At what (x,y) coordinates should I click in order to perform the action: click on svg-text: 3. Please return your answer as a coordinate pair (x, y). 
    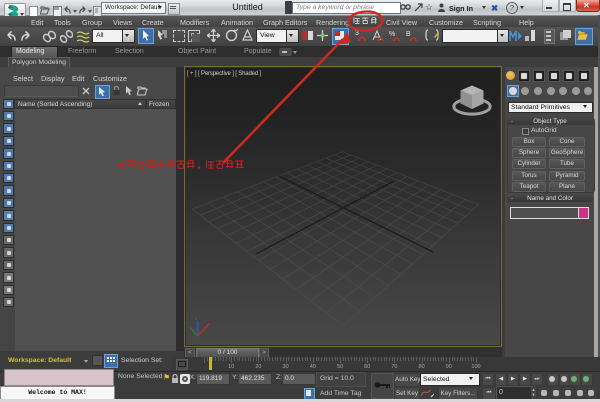
    Looking at the image, I should click on (357, 33).